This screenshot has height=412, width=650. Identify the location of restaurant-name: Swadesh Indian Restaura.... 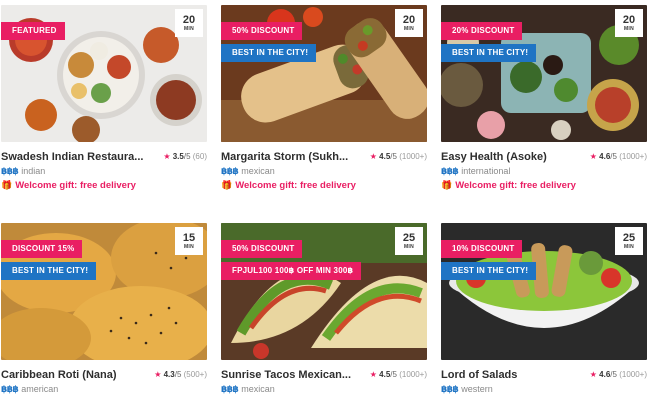
(76, 157).